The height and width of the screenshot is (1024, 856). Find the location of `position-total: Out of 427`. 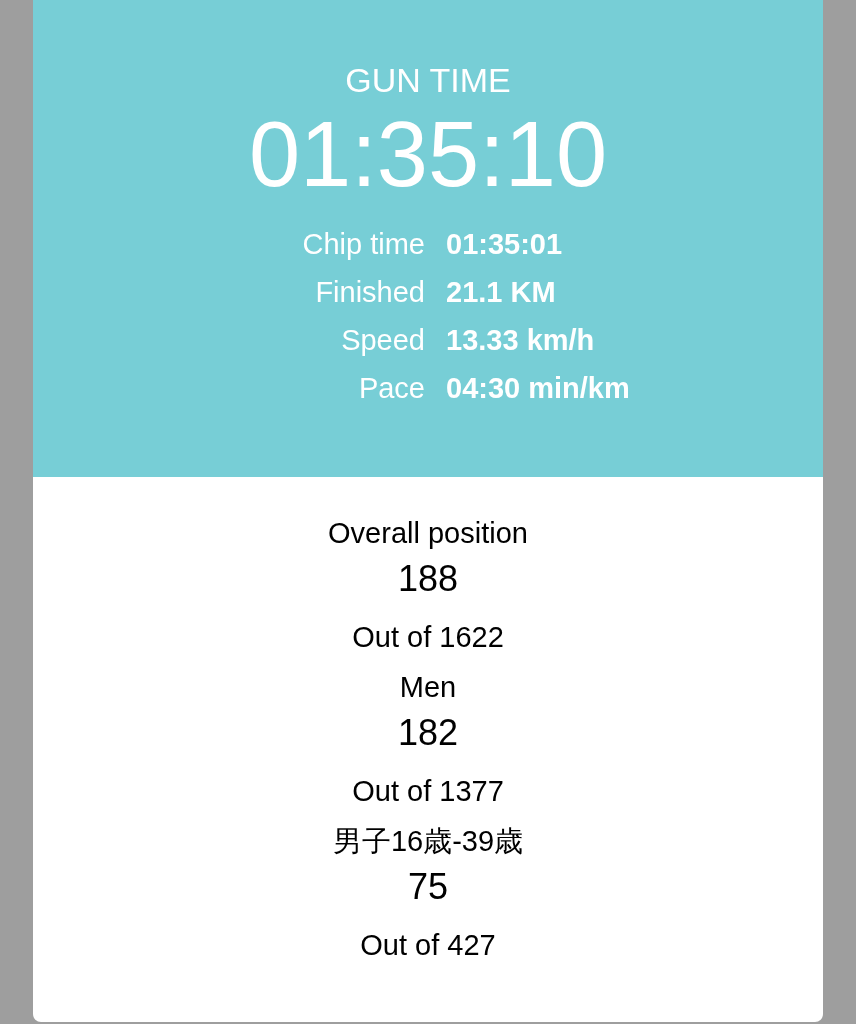

position-total: Out of 427 is located at coordinates (428, 945).